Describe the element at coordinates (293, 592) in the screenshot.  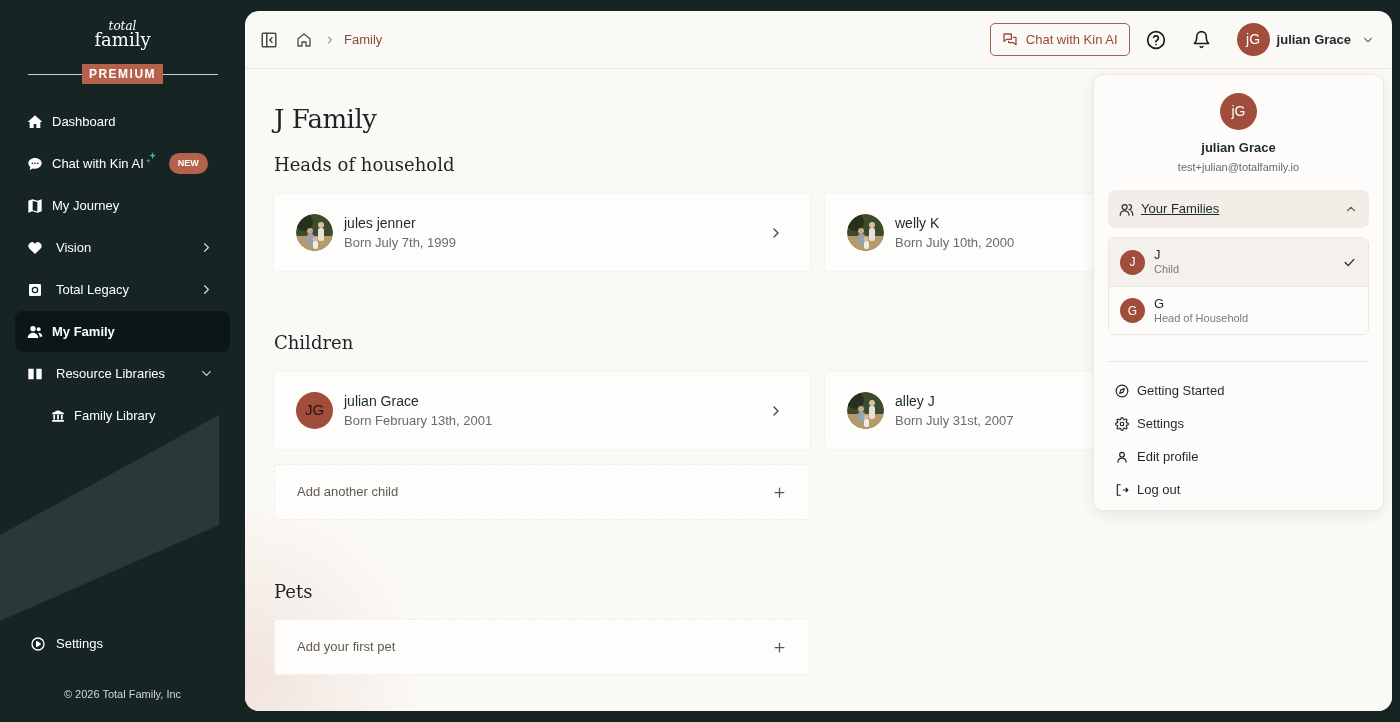
I see `section-heading: Pets` at that location.